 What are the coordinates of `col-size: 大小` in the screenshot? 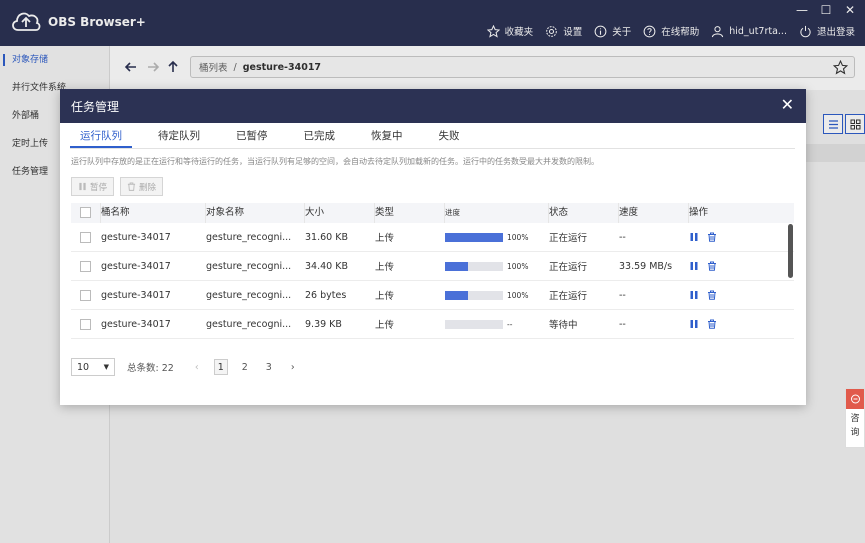 It's located at (340, 213).